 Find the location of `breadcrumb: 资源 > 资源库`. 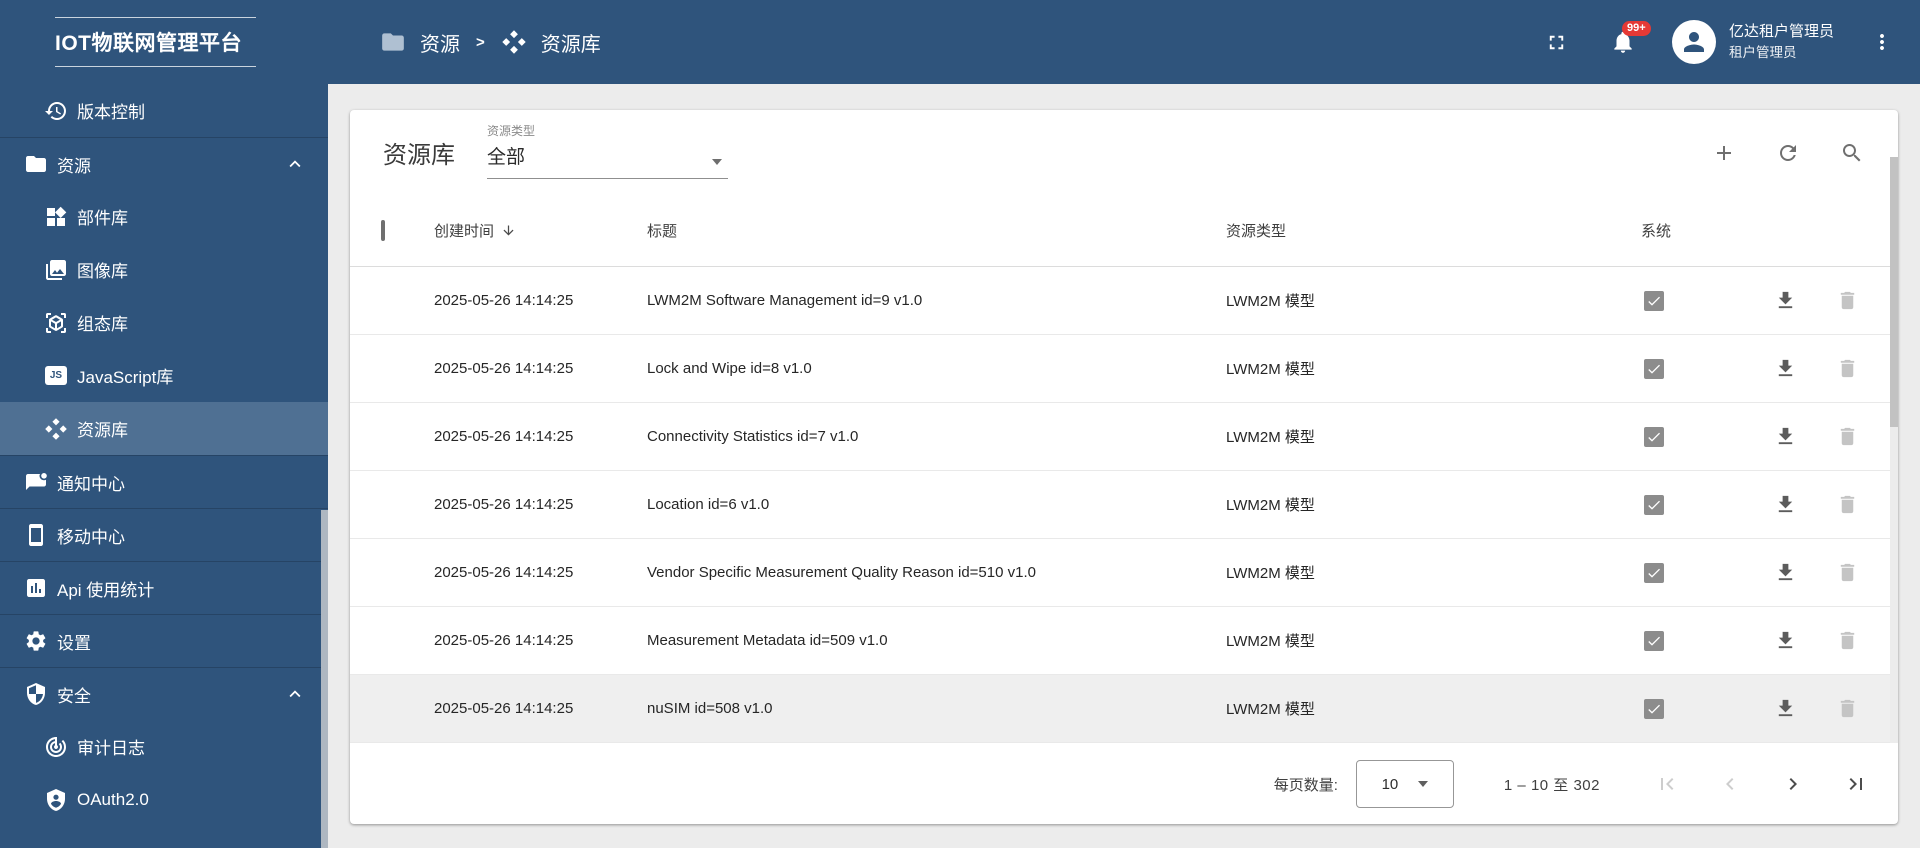

breadcrumb: 资源 > 资源库 is located at coordinates (490, 42).